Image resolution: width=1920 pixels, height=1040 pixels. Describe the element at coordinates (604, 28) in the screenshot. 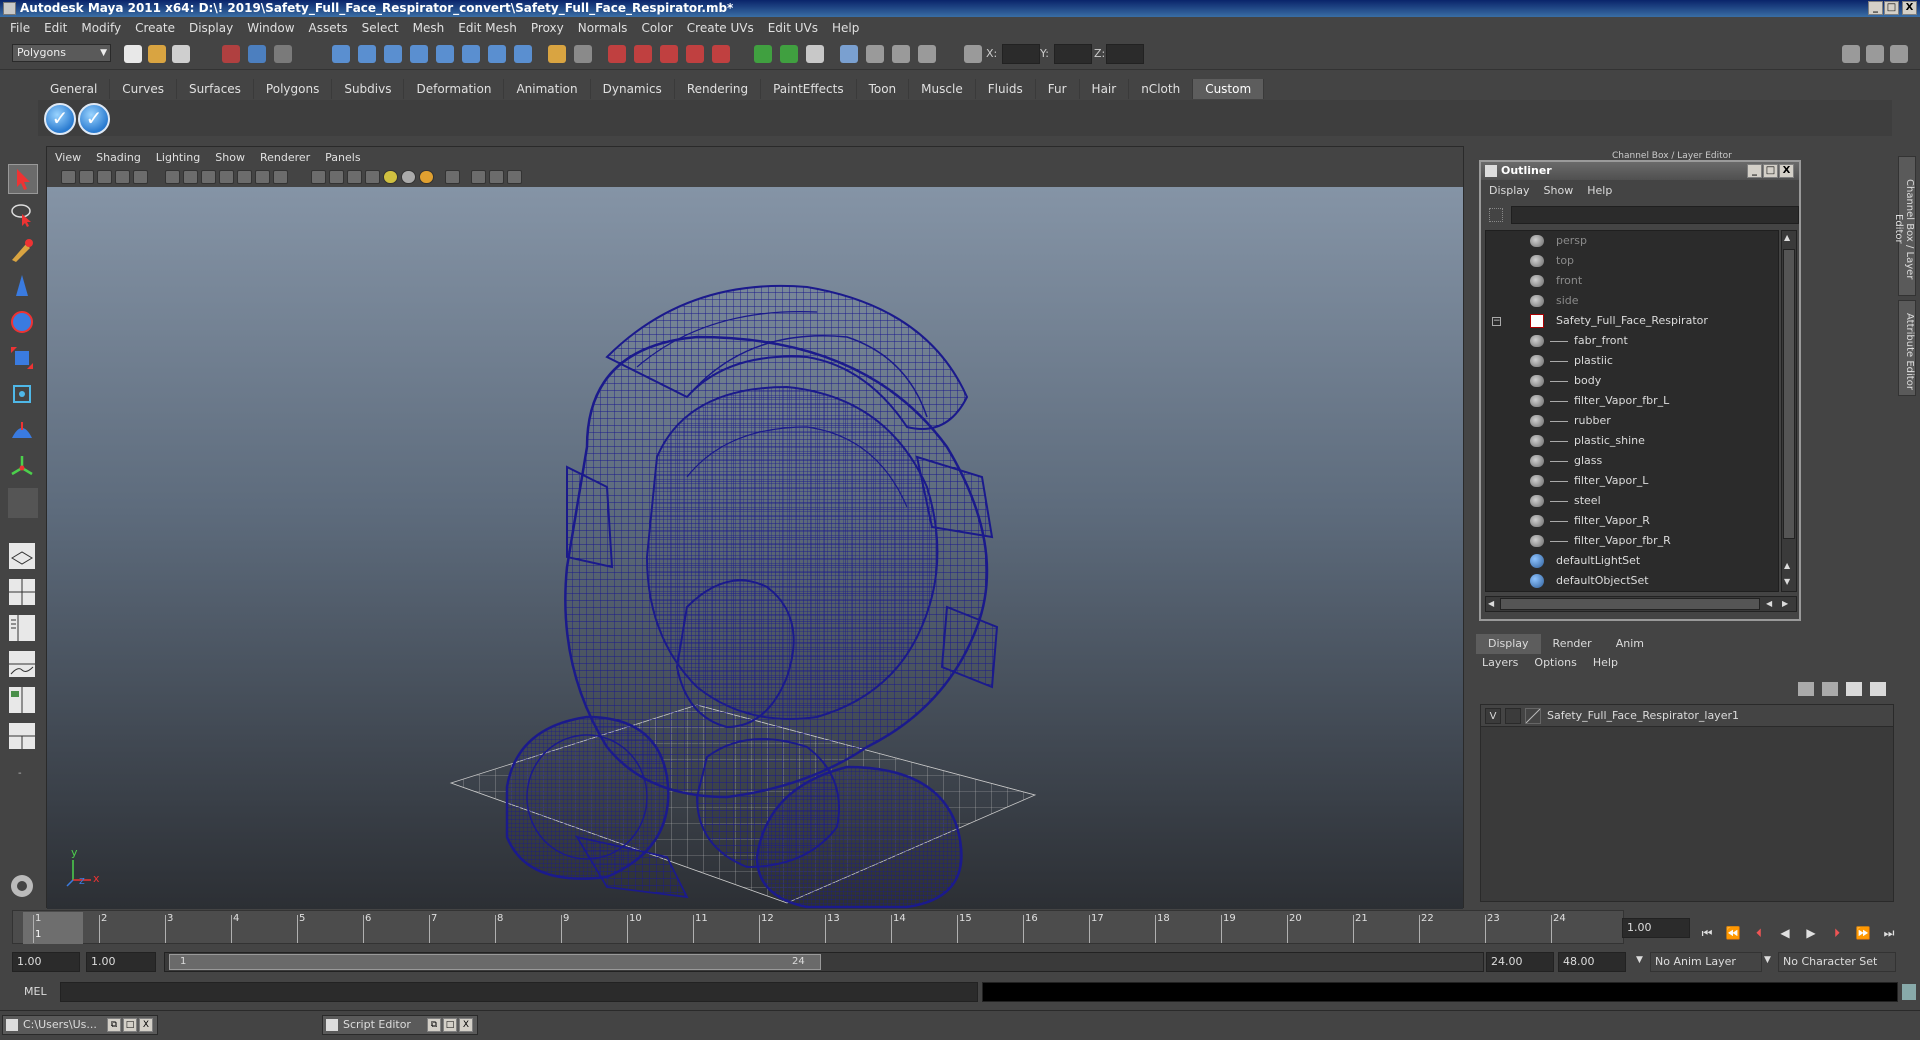

I see `menu-normals: Normals` at that location.